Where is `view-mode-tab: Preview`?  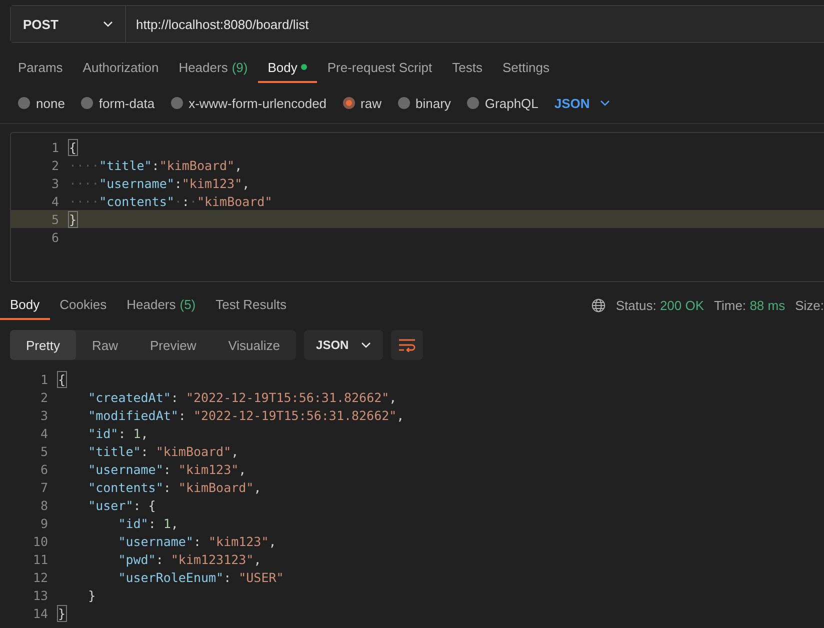 view-mode-tab: Preview is located at coordinates (173, 345).